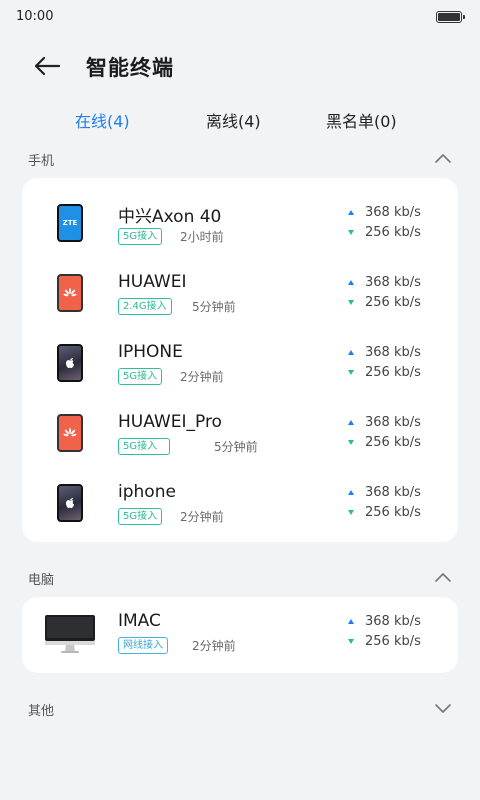 The image size is (480, 800). Describe the element at coordinates (48, 66) in the screenshot. I see `back-arrow-icon` at that location.